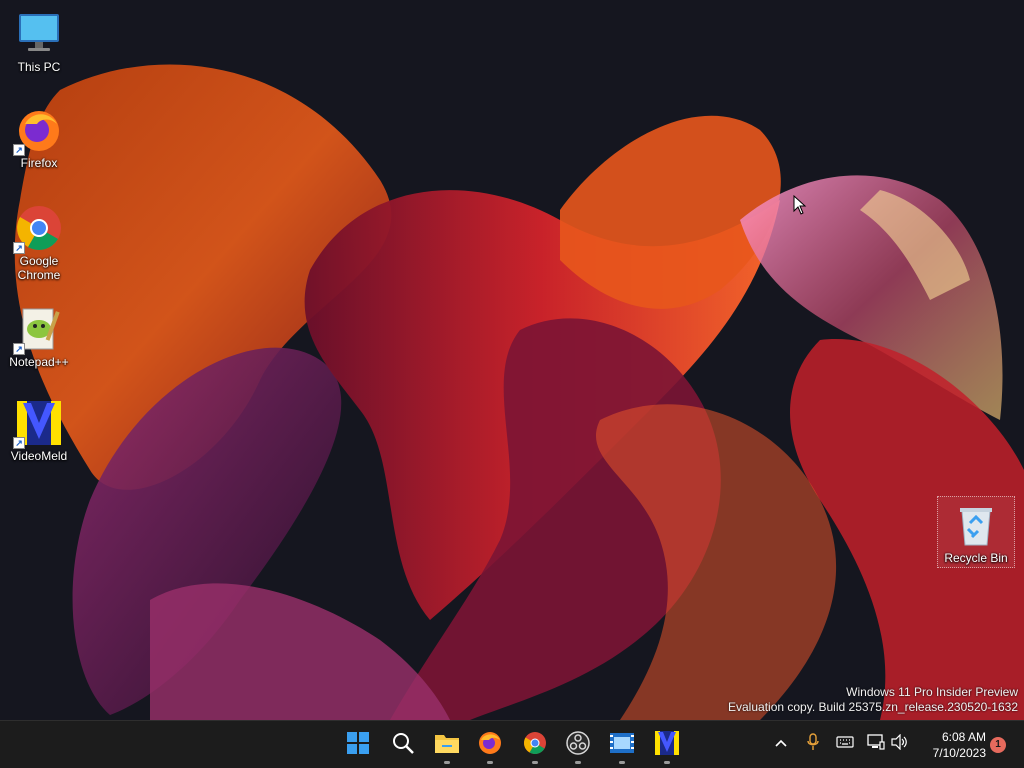 Image resolution: width=1024 pixels, height=768 pixels. What do you see at coordinates (976, 525) in the screenshot?
I see `recycle-bin-icon` at bounding box center [976, 525].